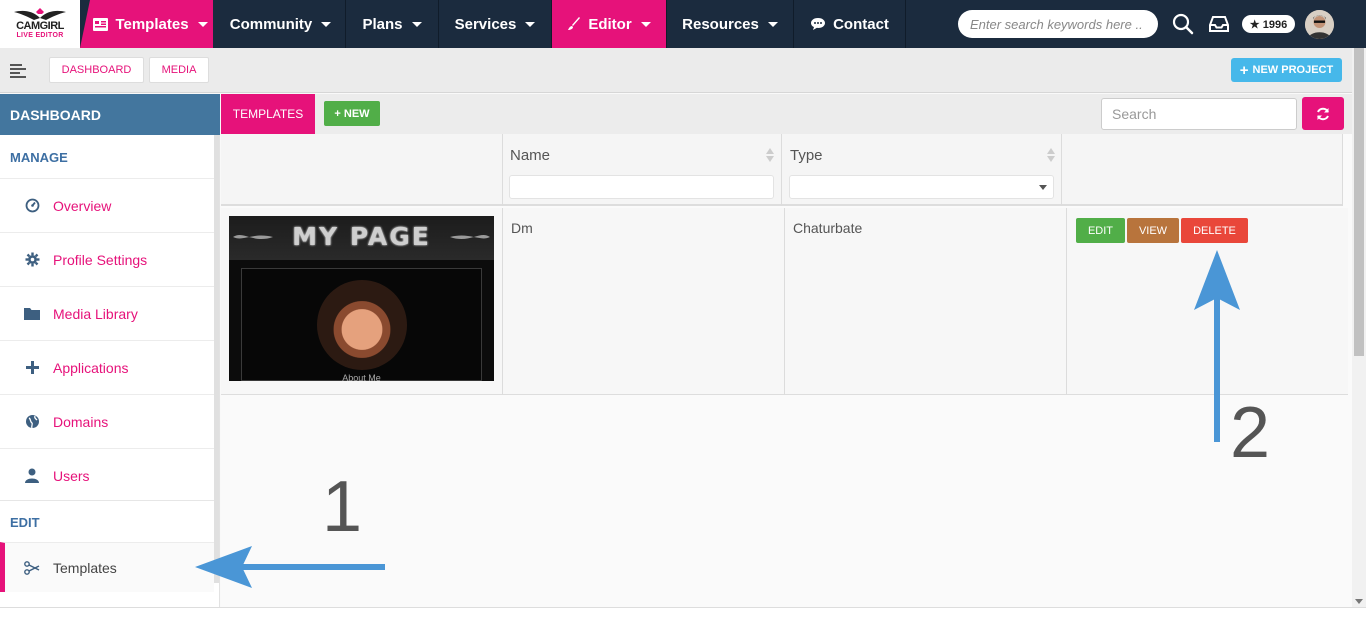 The image size is (1366, 618). I want to click on sidebar-scrollbar, so click(216, 359).